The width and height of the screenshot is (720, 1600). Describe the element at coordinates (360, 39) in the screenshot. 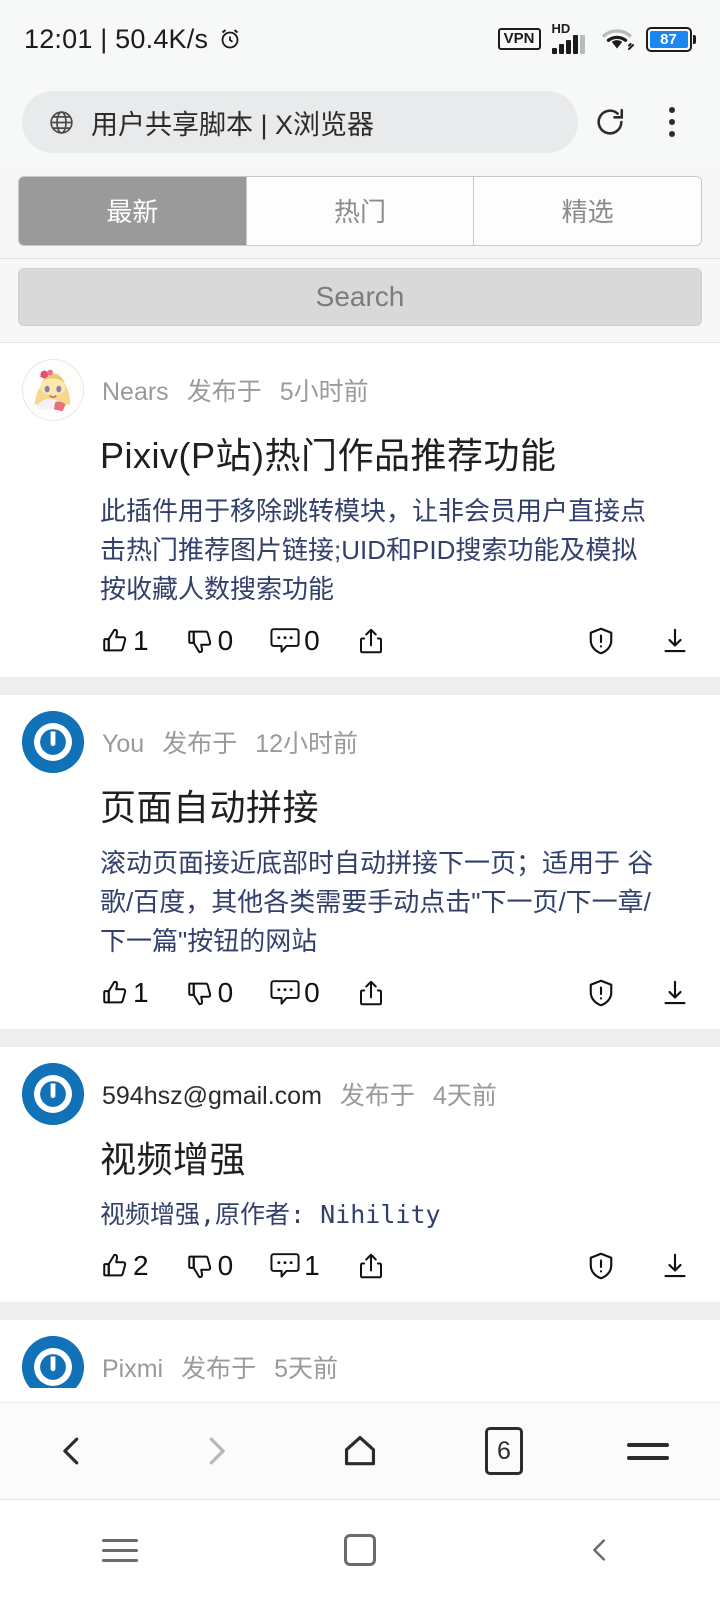

I see `status-bar: 12:01 | 50.4K/s VPN HD 87` at that location.